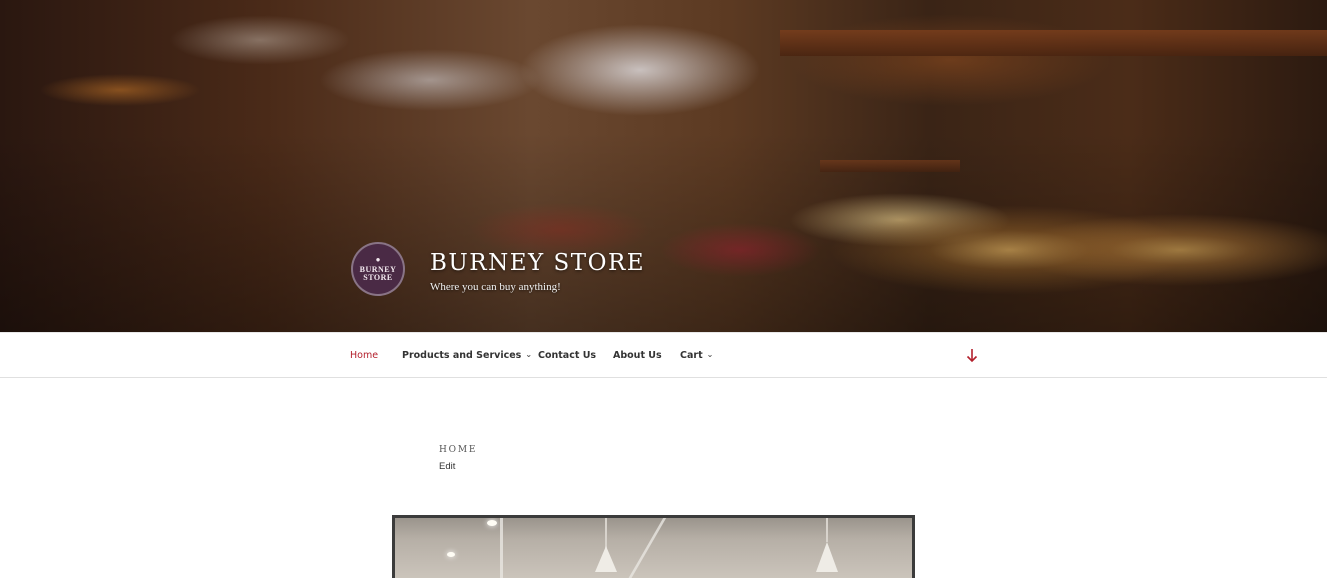  What do you see at coordinates (462, 355) in the screenshot?
I see `nav-item-label: Products and Services` at bounding box center [462, 355].